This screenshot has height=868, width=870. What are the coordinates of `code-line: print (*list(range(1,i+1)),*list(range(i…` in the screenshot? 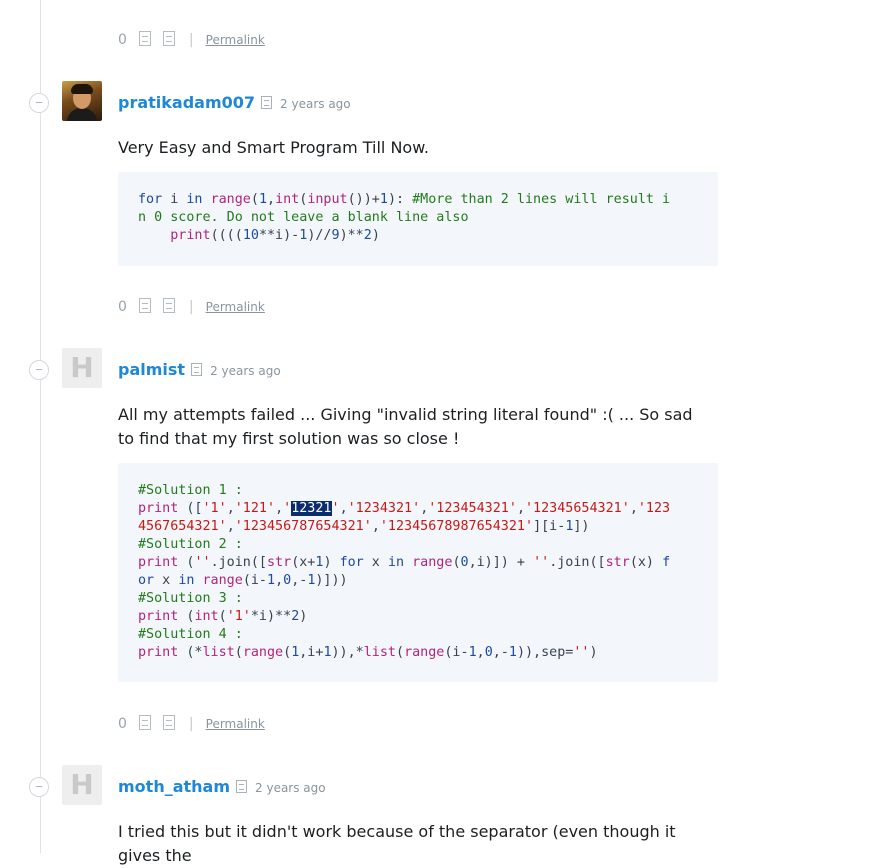 It's located at (368, 652).